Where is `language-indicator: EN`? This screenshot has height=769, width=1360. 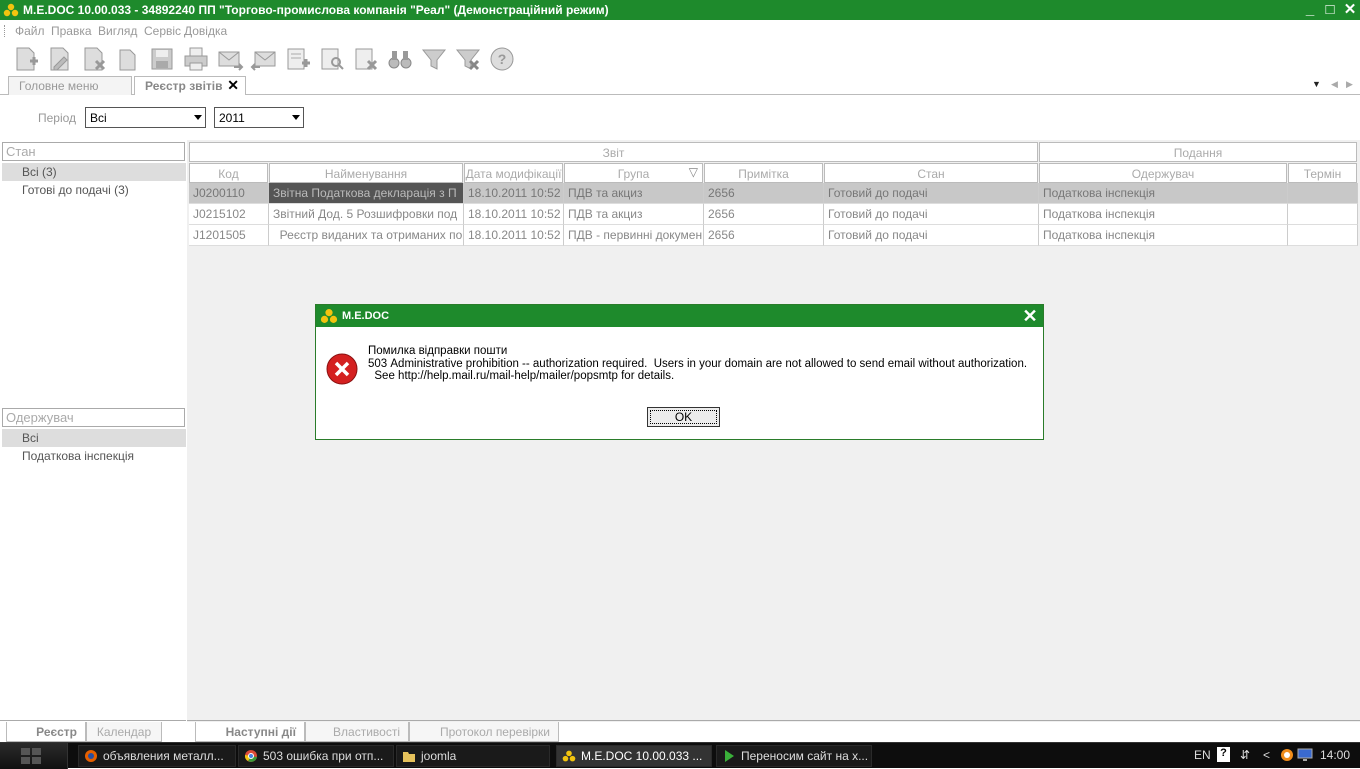 language-indicator: EN is located at coordinates (1202, 755).